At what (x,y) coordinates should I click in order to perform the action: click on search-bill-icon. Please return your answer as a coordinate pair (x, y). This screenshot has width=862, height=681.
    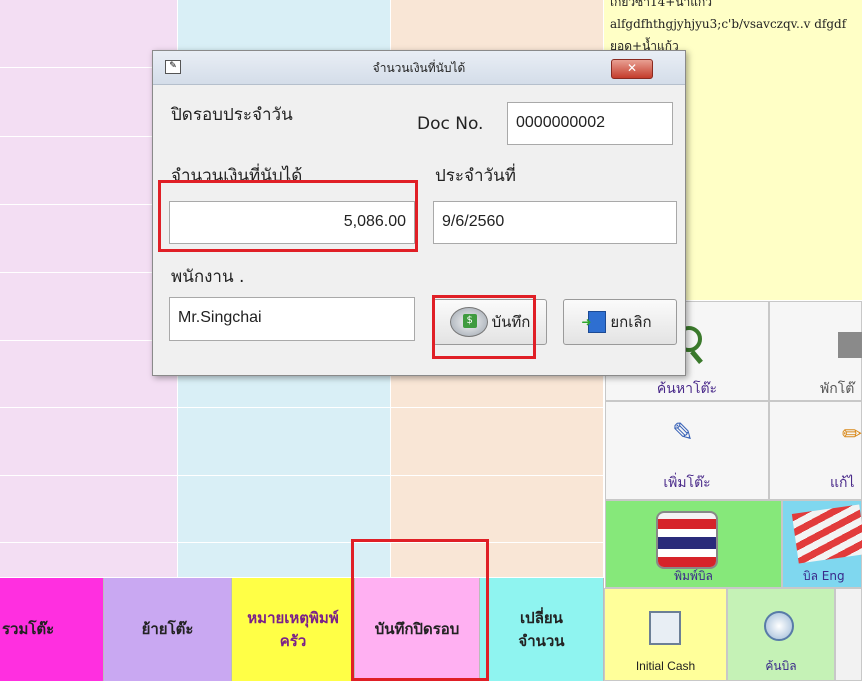
    Looking at the image, I should click on (779, 626).